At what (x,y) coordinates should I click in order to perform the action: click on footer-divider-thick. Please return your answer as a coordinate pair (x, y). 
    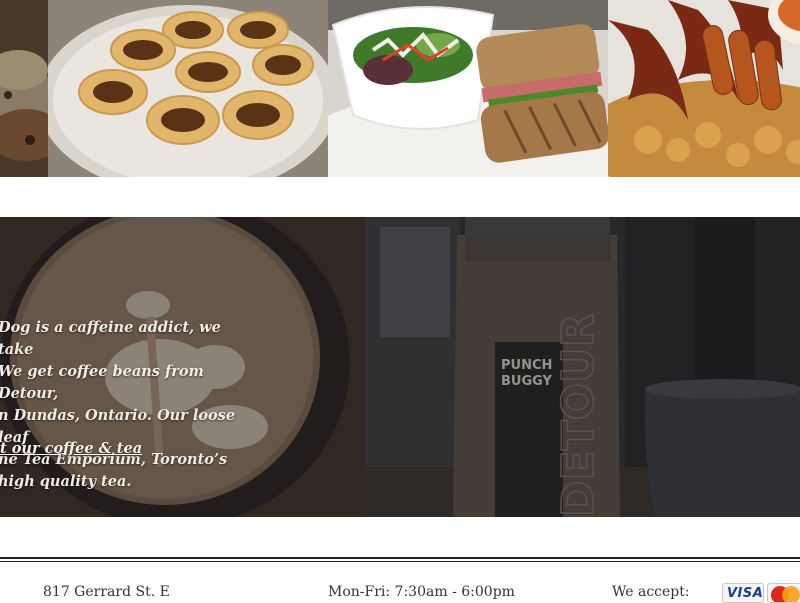
    Looking at the image, I should click on (400, 558).